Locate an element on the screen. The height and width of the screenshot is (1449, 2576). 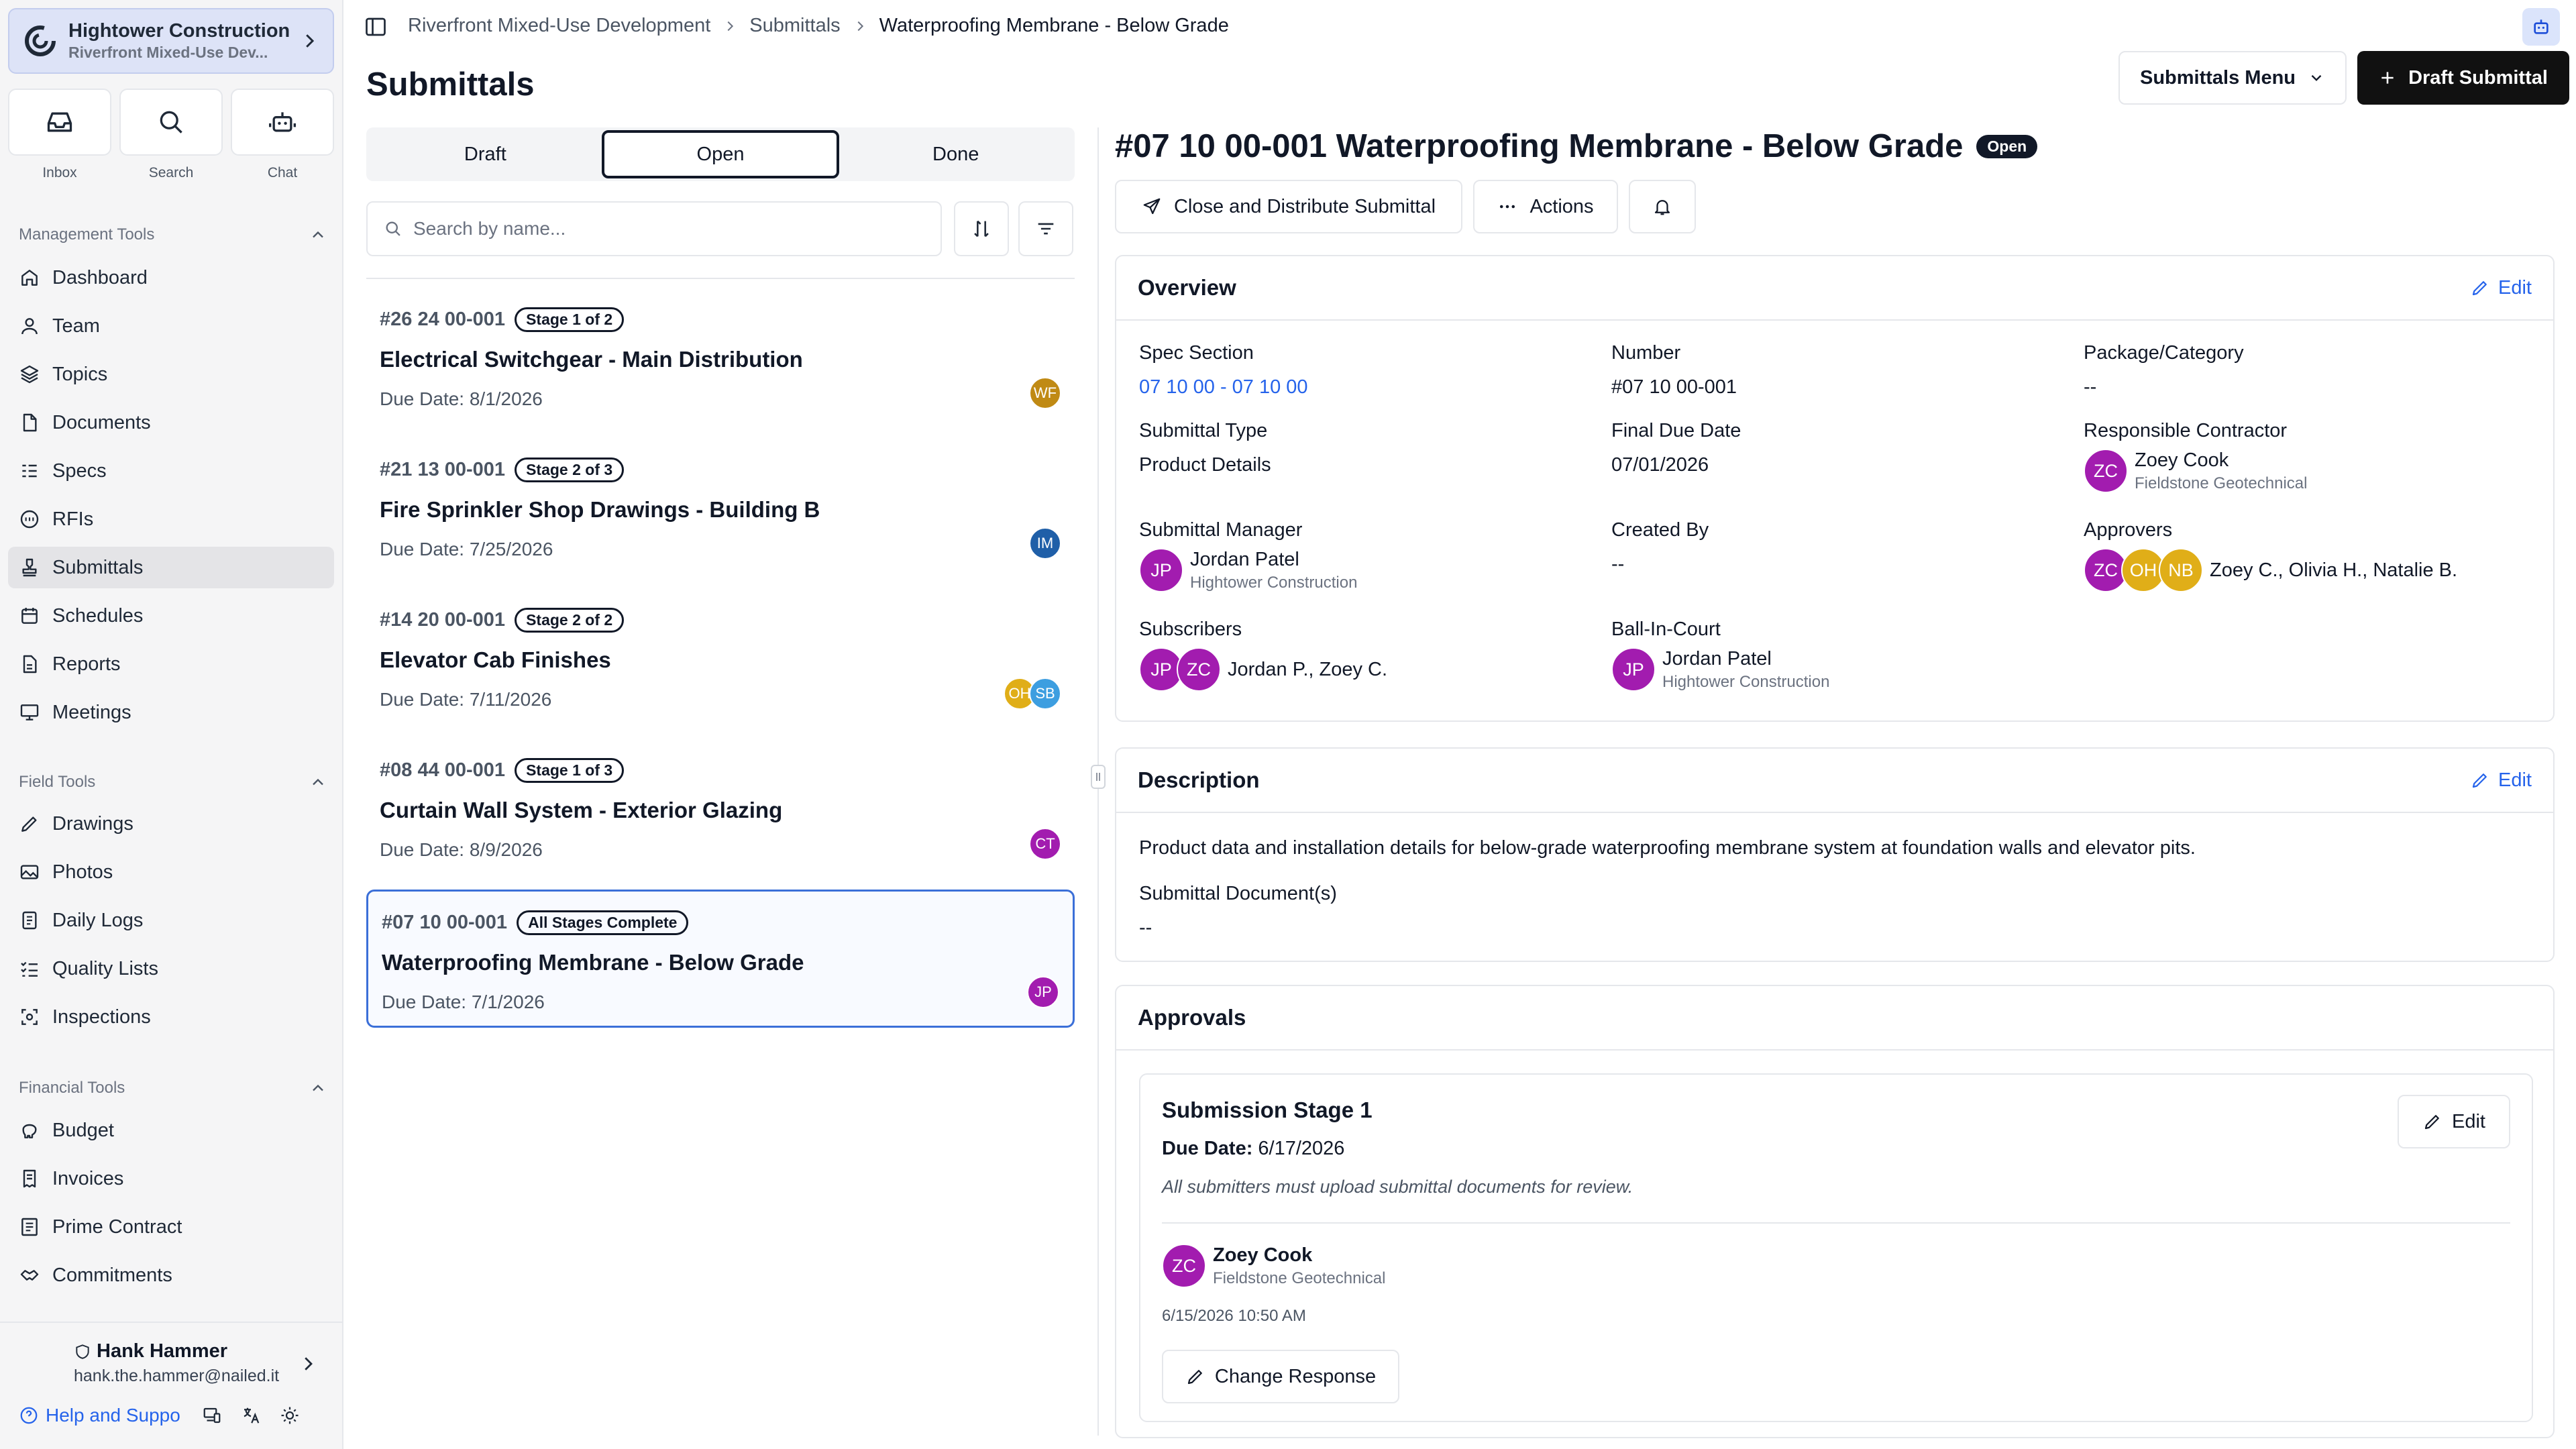
sidebar-item-label: Daily Logs is located at coordinates (98, 920).